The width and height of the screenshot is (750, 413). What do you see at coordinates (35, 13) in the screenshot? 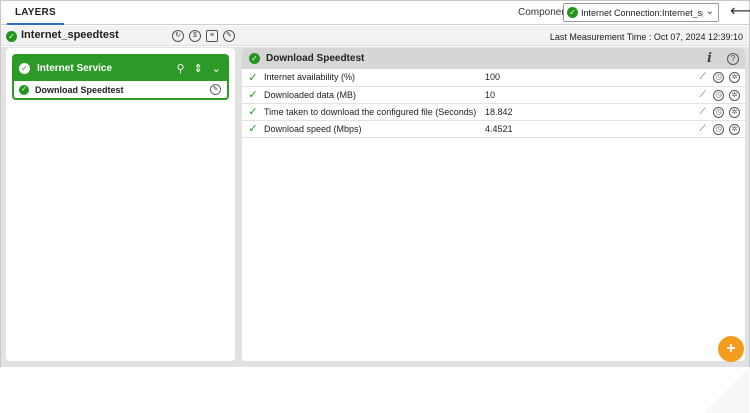
I see `tab-layers: LAYERS` at bounding box center [35, 13].